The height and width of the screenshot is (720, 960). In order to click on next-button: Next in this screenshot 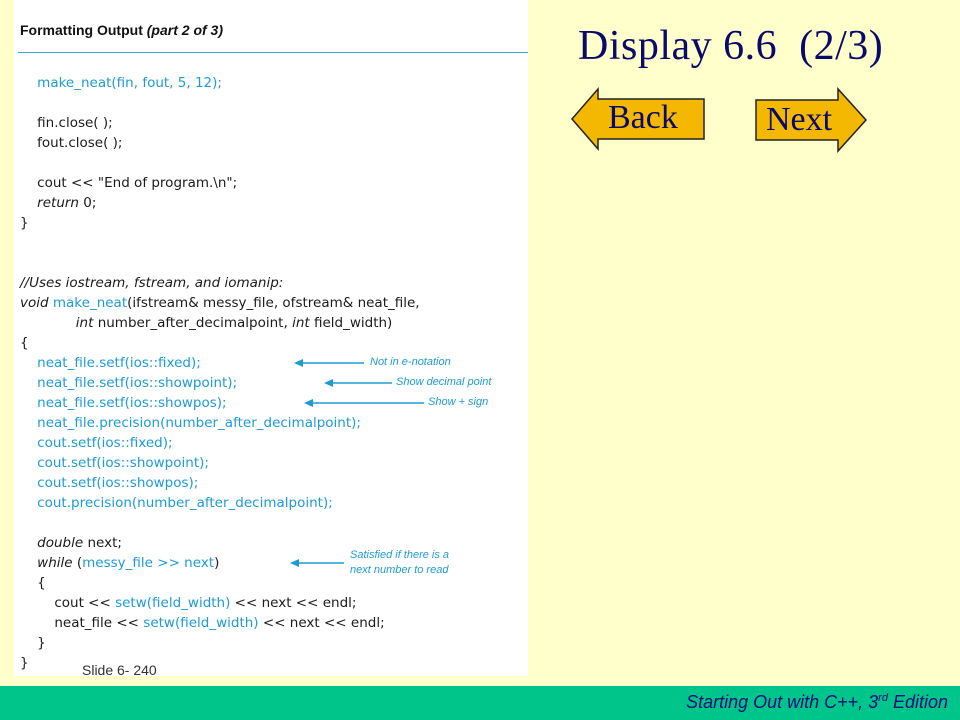, I will do `click(811, 120)`.